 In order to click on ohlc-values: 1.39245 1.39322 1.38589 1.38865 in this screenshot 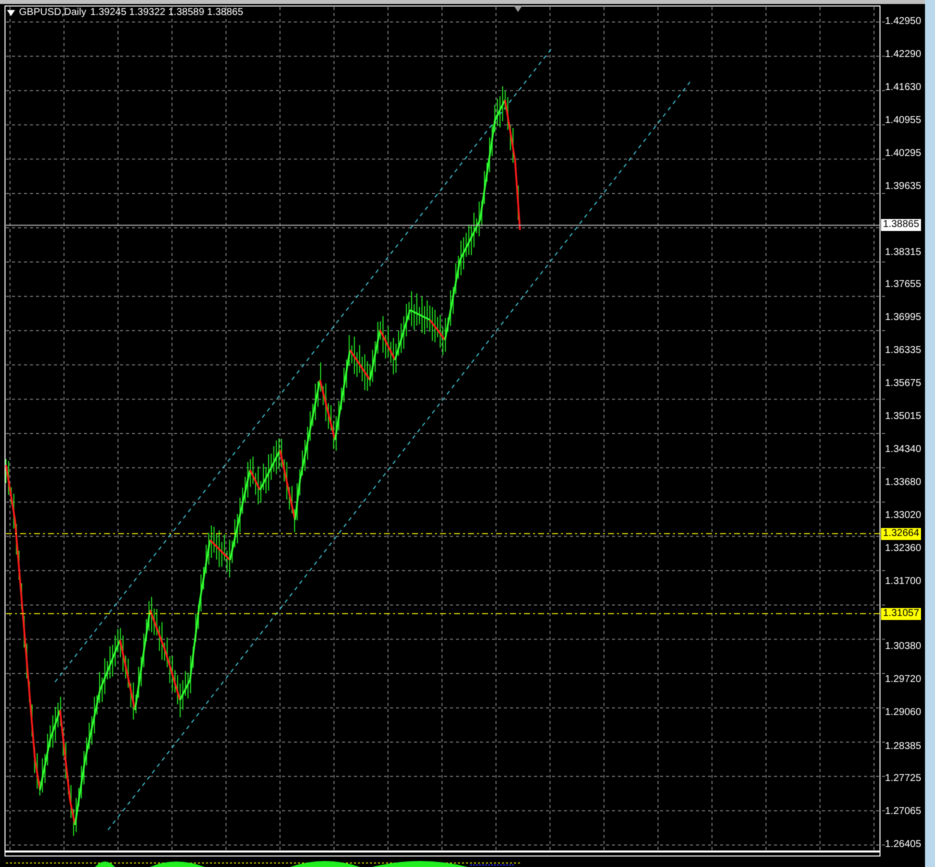, I will do `click(167, 13)`.